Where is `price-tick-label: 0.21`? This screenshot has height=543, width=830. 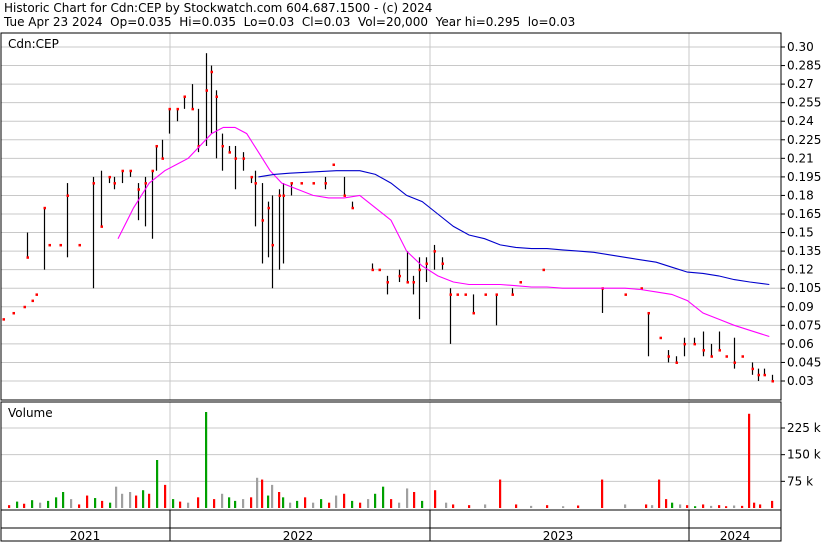
price-tick-label: 0.21 is located at coordinates (800, 158).